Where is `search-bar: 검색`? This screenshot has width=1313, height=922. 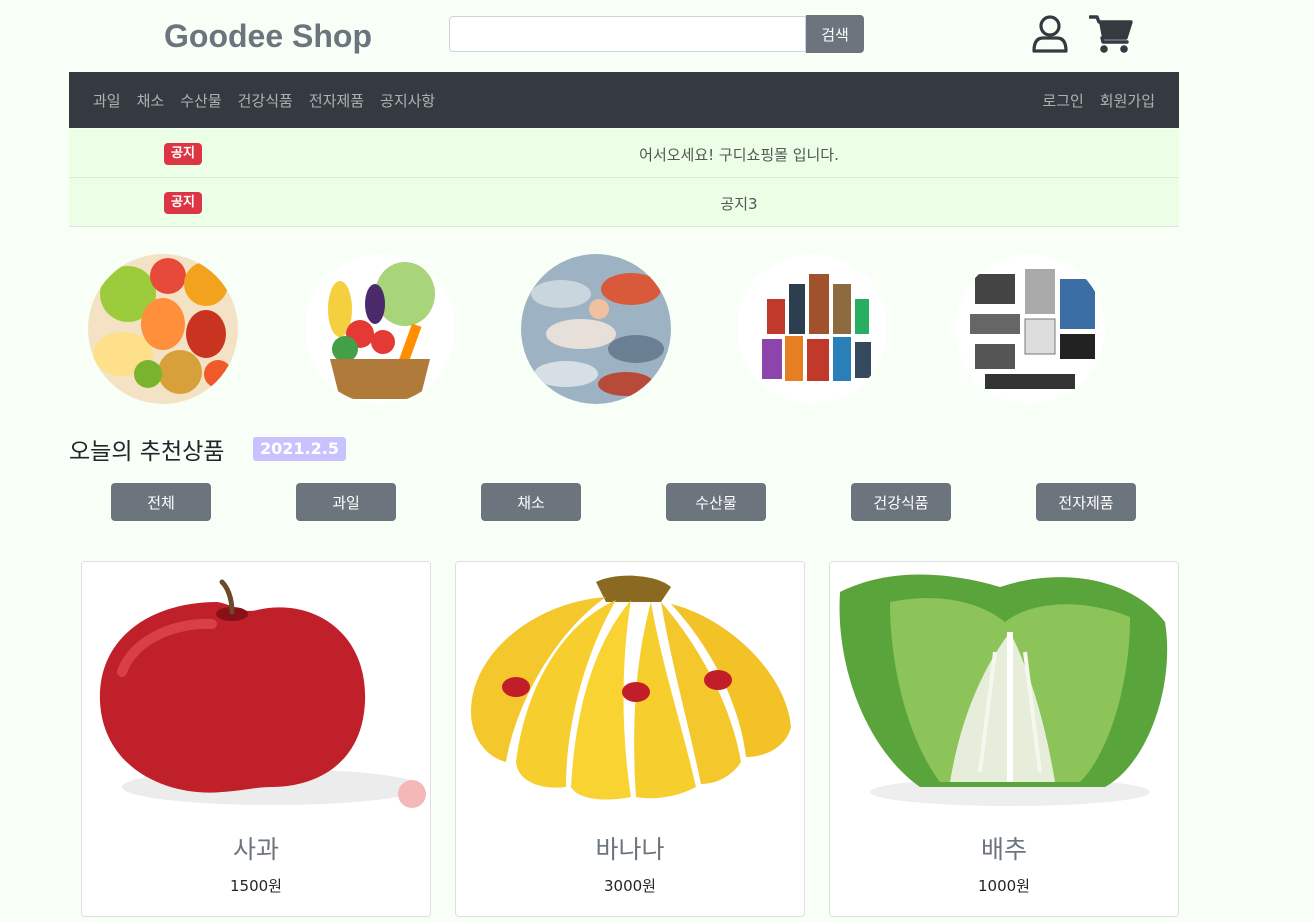
search-bar: 검색 is located at coordinates (656, 34).